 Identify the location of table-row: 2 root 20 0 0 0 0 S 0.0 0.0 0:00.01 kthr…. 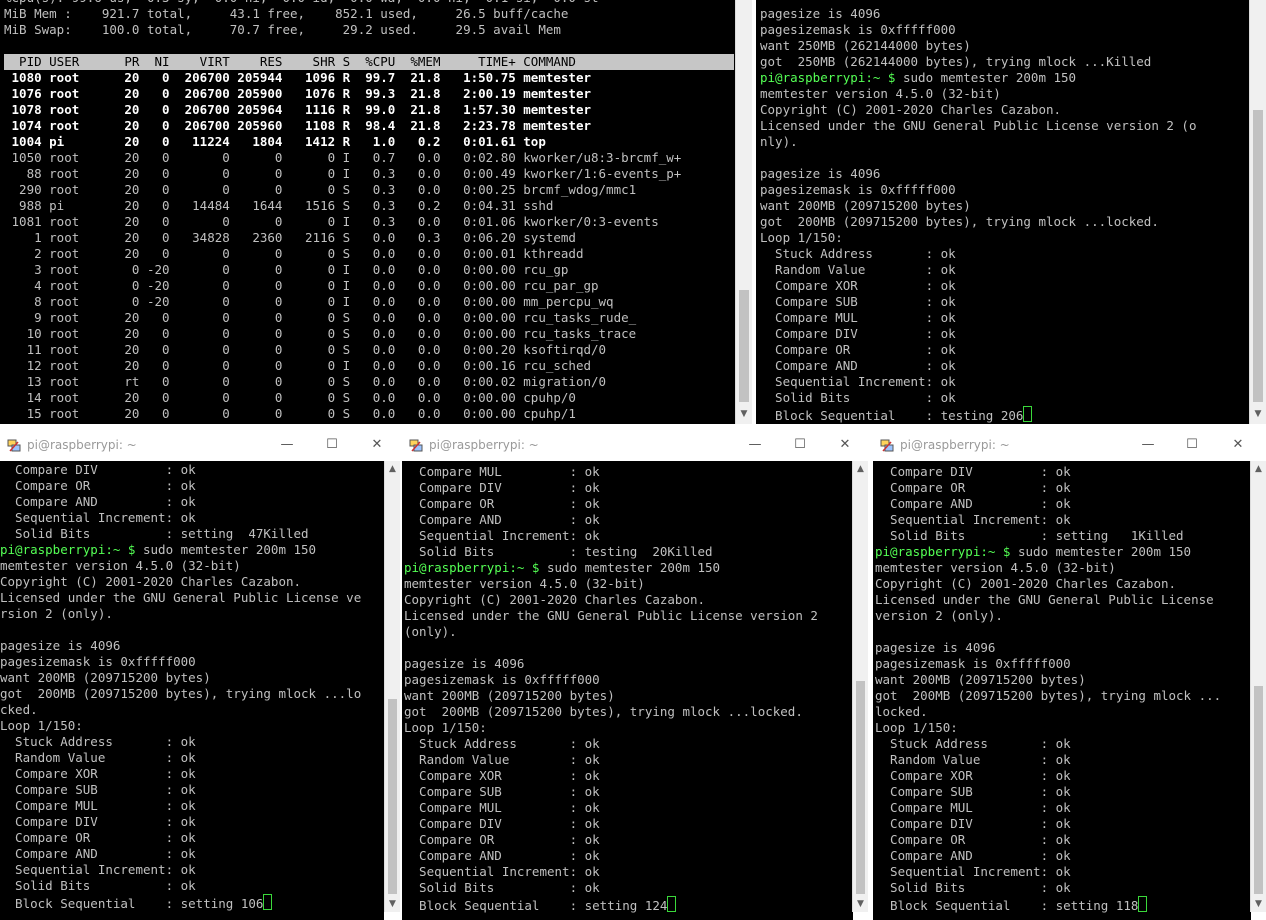
(294, 253).